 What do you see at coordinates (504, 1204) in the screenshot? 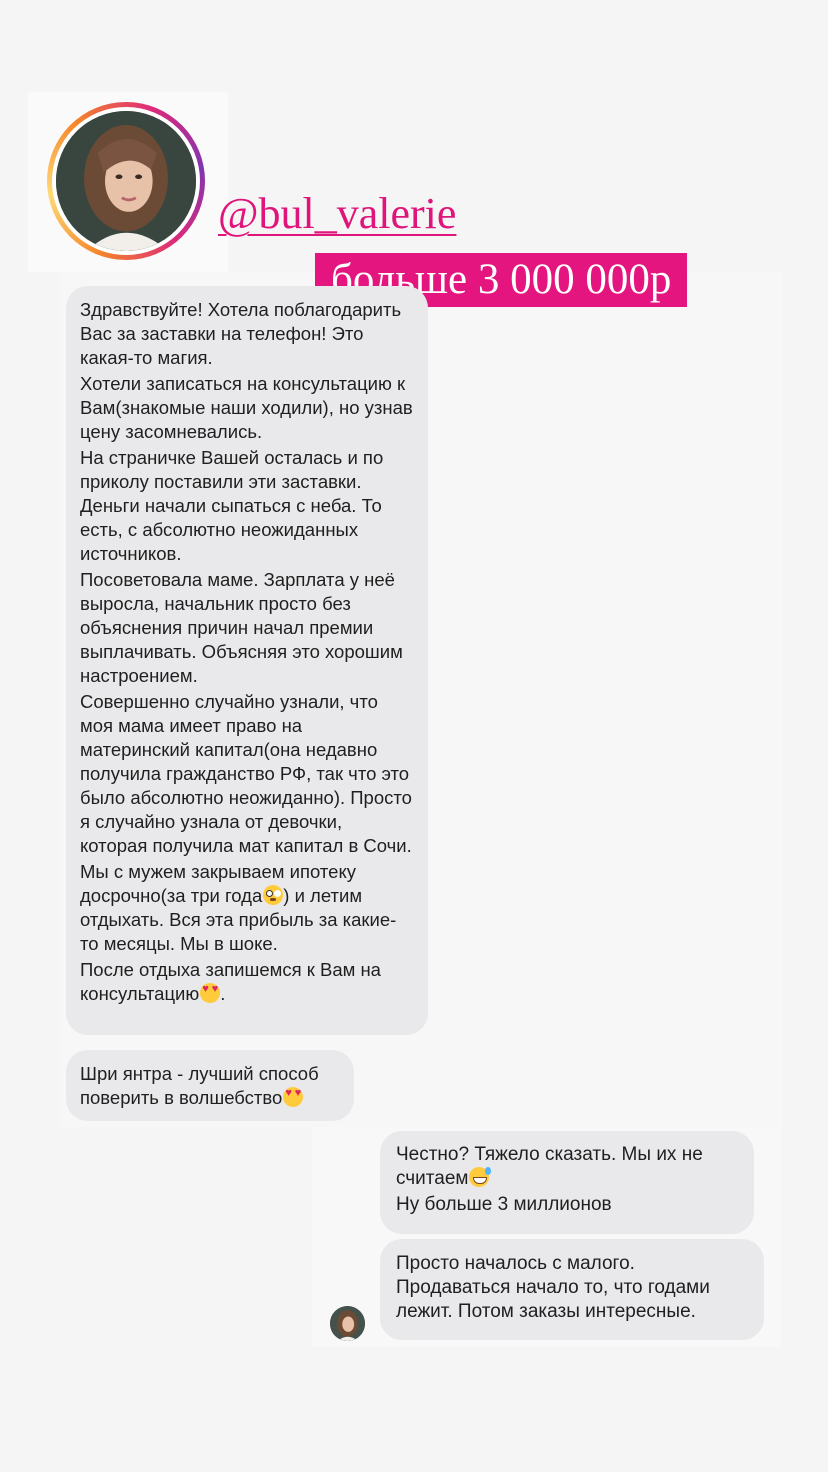
I see `message-paragraph: Ну больше 3 миллионов` at bounding box center [504, 1204].